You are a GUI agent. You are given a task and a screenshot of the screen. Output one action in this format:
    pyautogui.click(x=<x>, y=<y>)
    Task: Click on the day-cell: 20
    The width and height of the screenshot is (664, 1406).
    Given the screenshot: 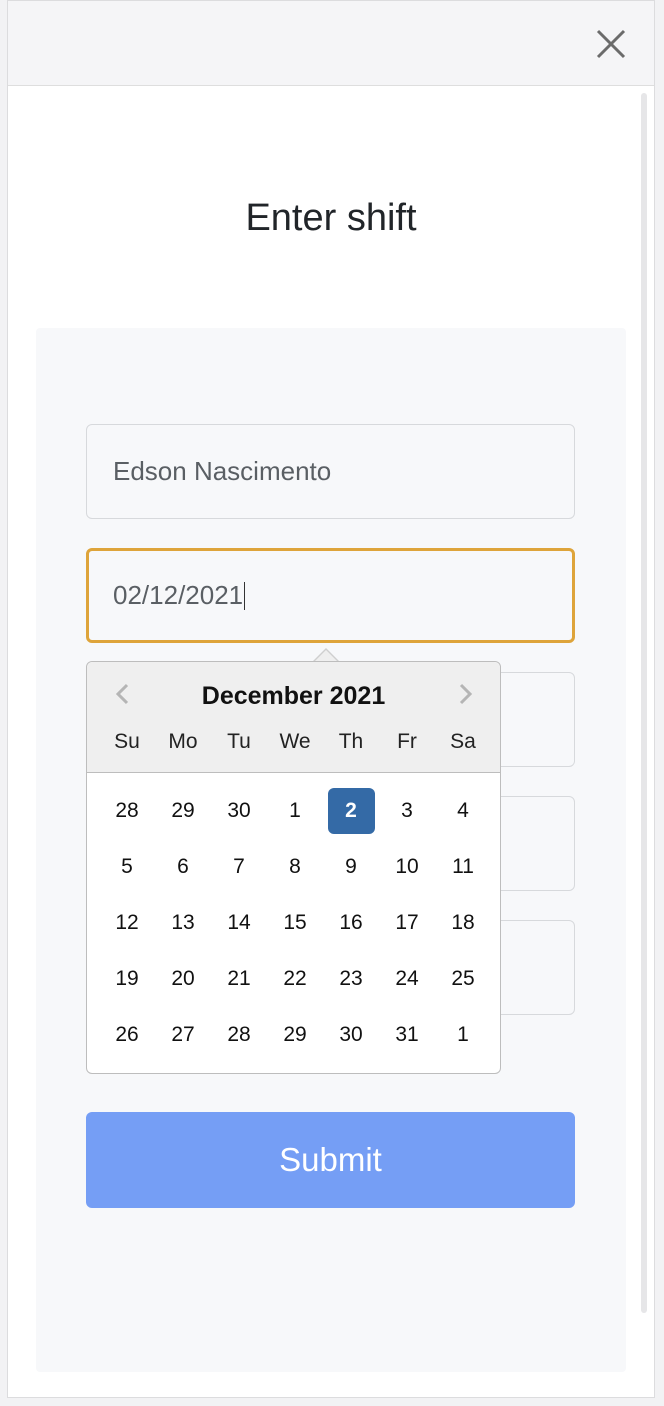 What is the action you would take?
    pyautogui.click(x=183, y=979)
    